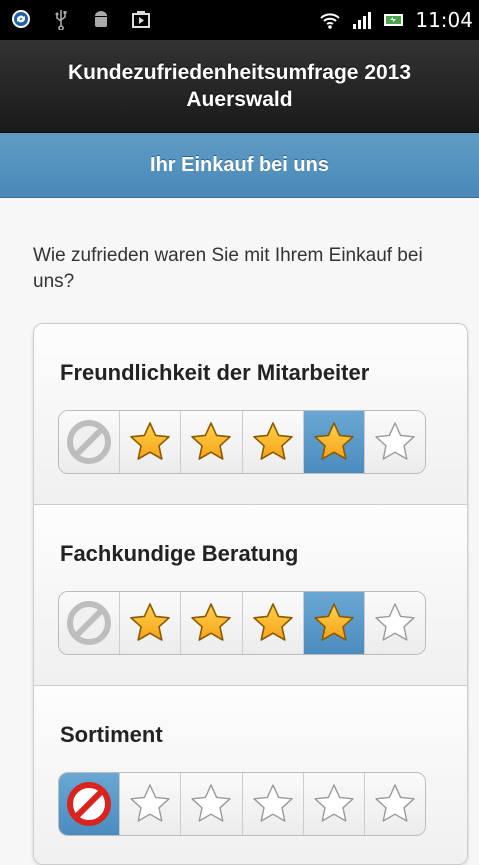 The image size is (479, 865). I want to click on clock: 11:04, so click(444, 20).